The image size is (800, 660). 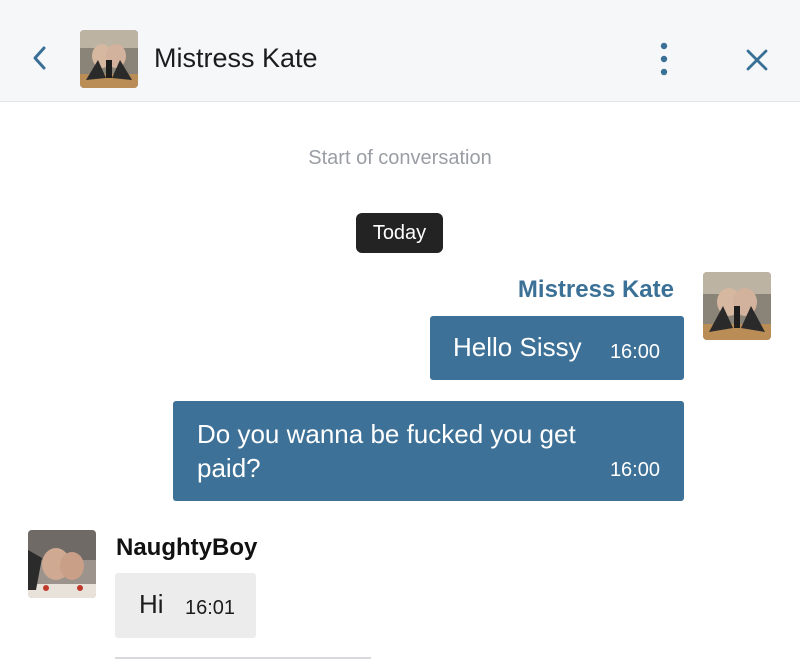 I want to click on close-icon, so click(x=757, y=60).